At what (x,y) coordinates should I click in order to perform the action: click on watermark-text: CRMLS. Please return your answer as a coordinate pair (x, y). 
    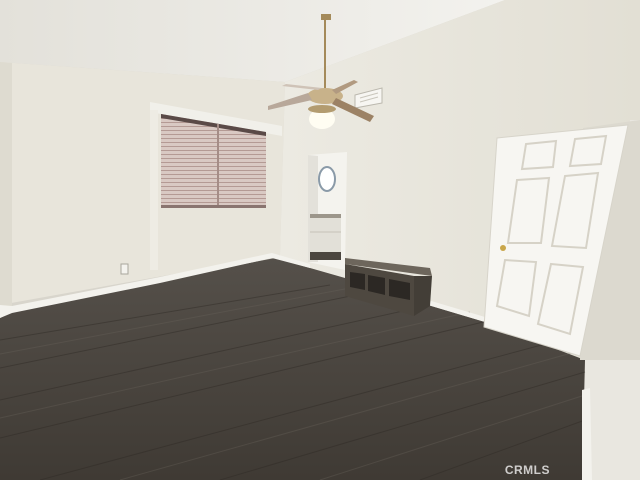
    Looking at the image, I should click on (527, 470).